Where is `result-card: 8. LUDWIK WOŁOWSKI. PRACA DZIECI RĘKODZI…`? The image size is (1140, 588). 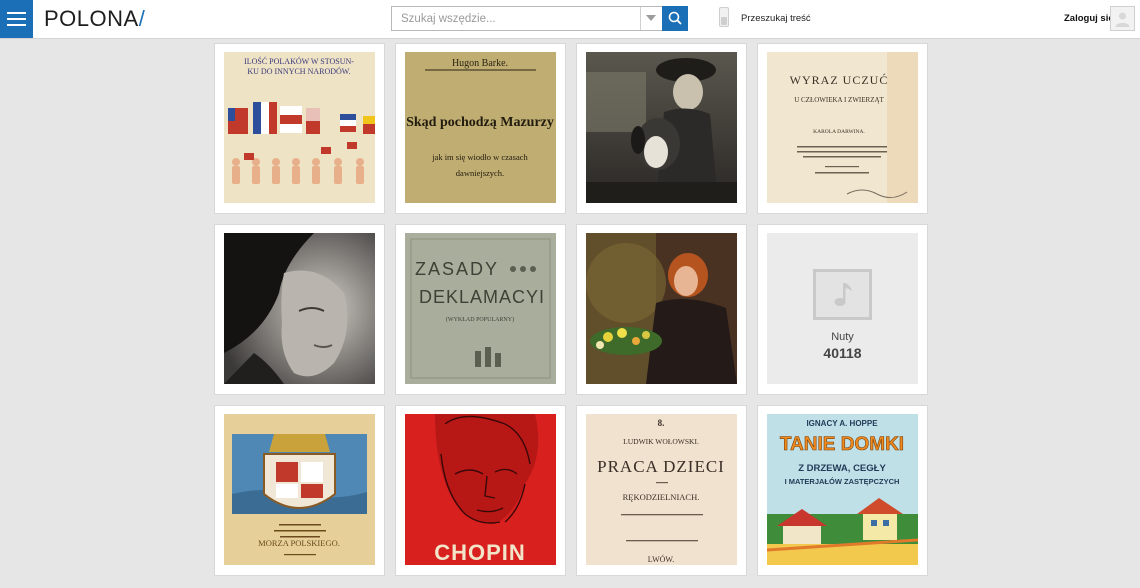 result-card: 8. LUDWIK WOŁOWSKI. PRACA DZIECI RĘKODZI… is located at coordinates (661, 490).